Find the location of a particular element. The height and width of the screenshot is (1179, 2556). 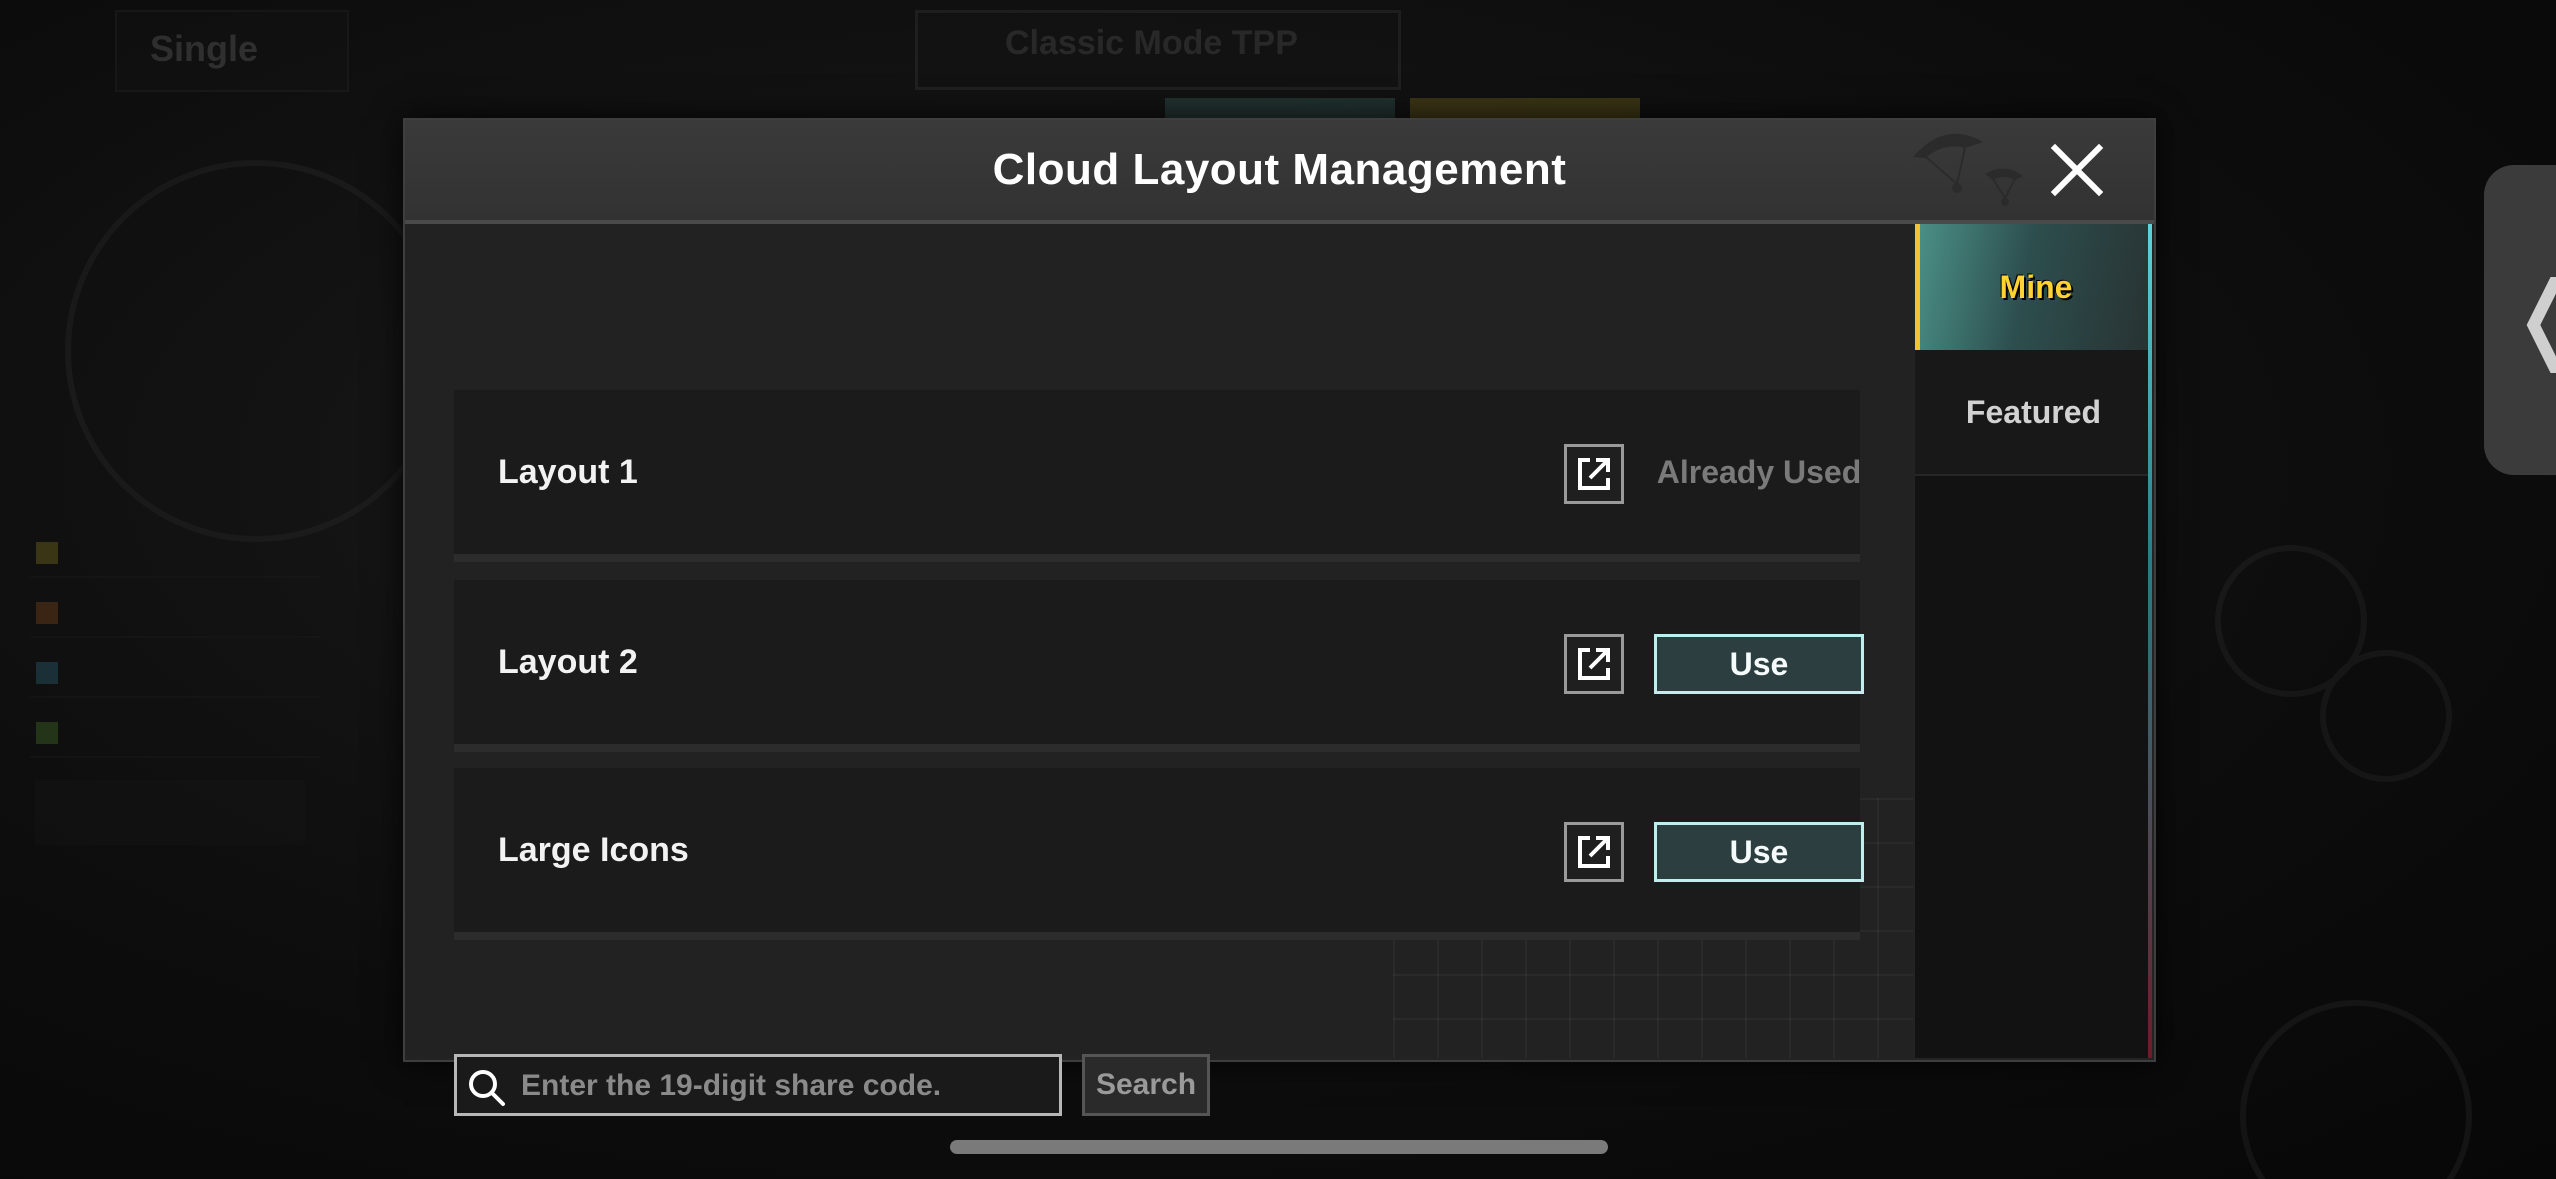

share-code-search-box is located at coordinates (758, 1085).